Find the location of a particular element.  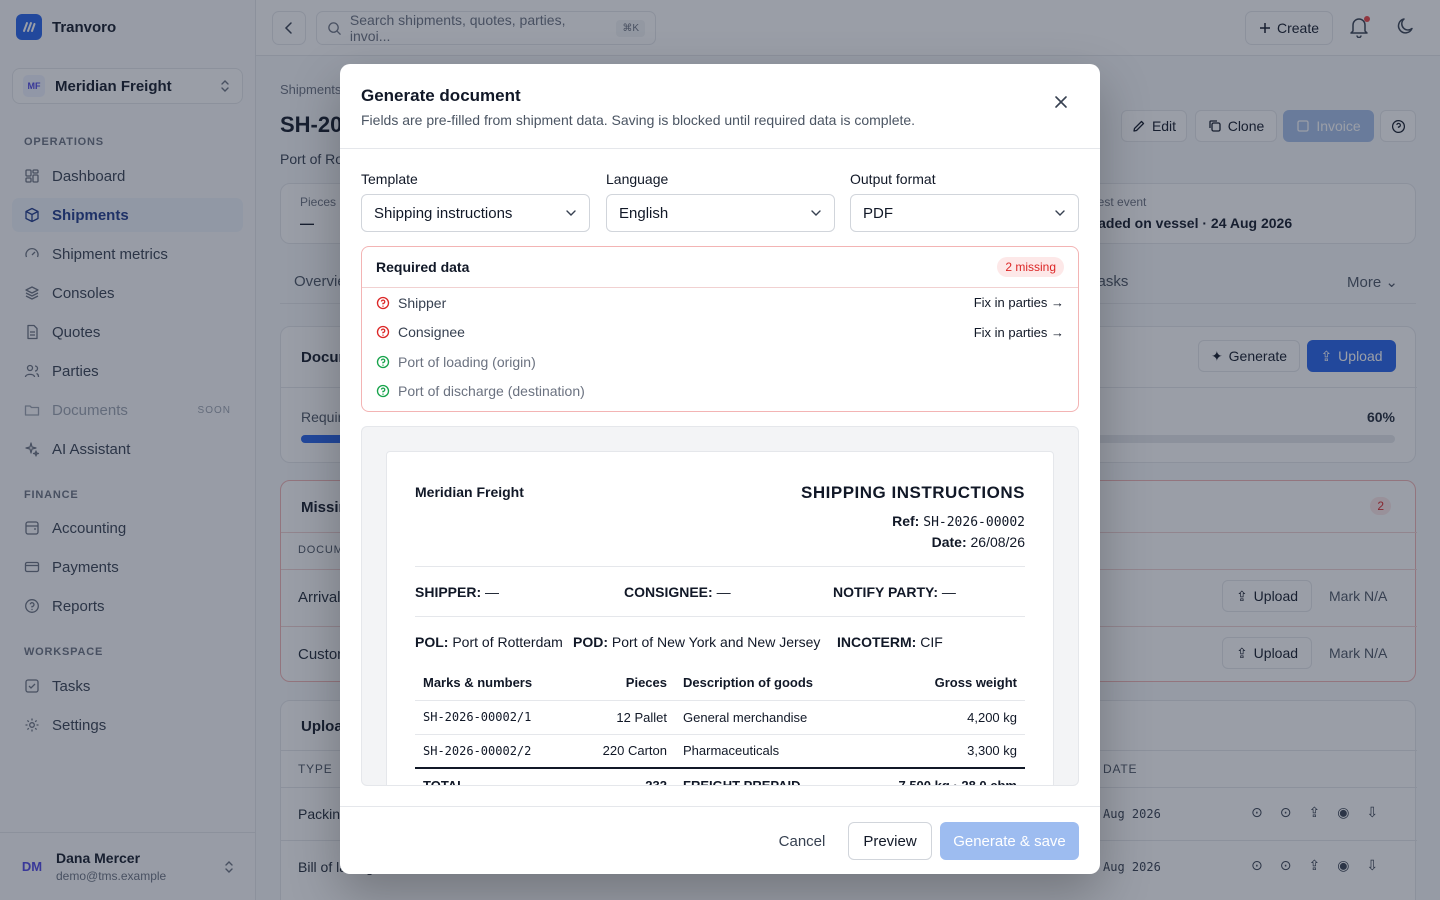

close-icon is located at coordinates (1061, 102).